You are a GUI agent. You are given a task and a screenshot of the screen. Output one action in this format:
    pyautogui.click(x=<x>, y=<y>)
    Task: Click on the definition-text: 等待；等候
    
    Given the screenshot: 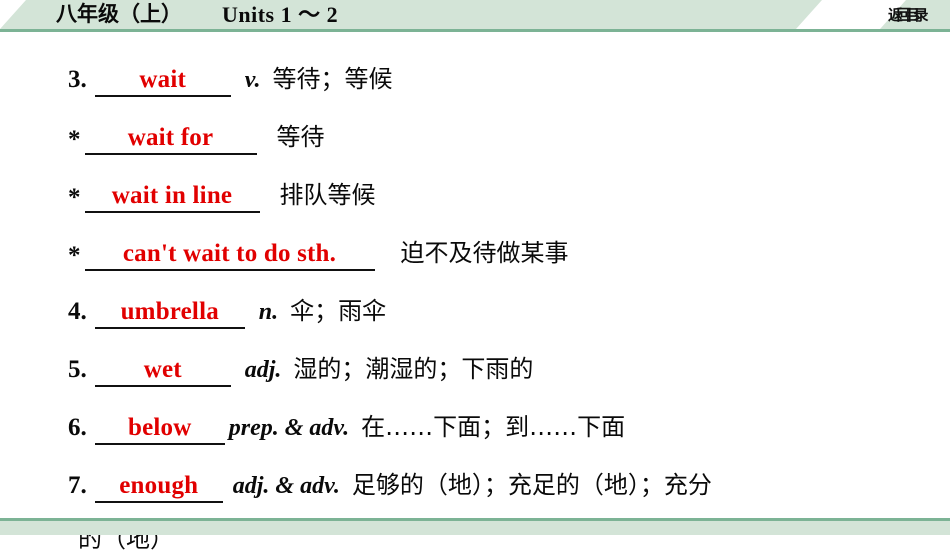 What is the action you would take?
    pyautogui.click(x=332, y=79)
    